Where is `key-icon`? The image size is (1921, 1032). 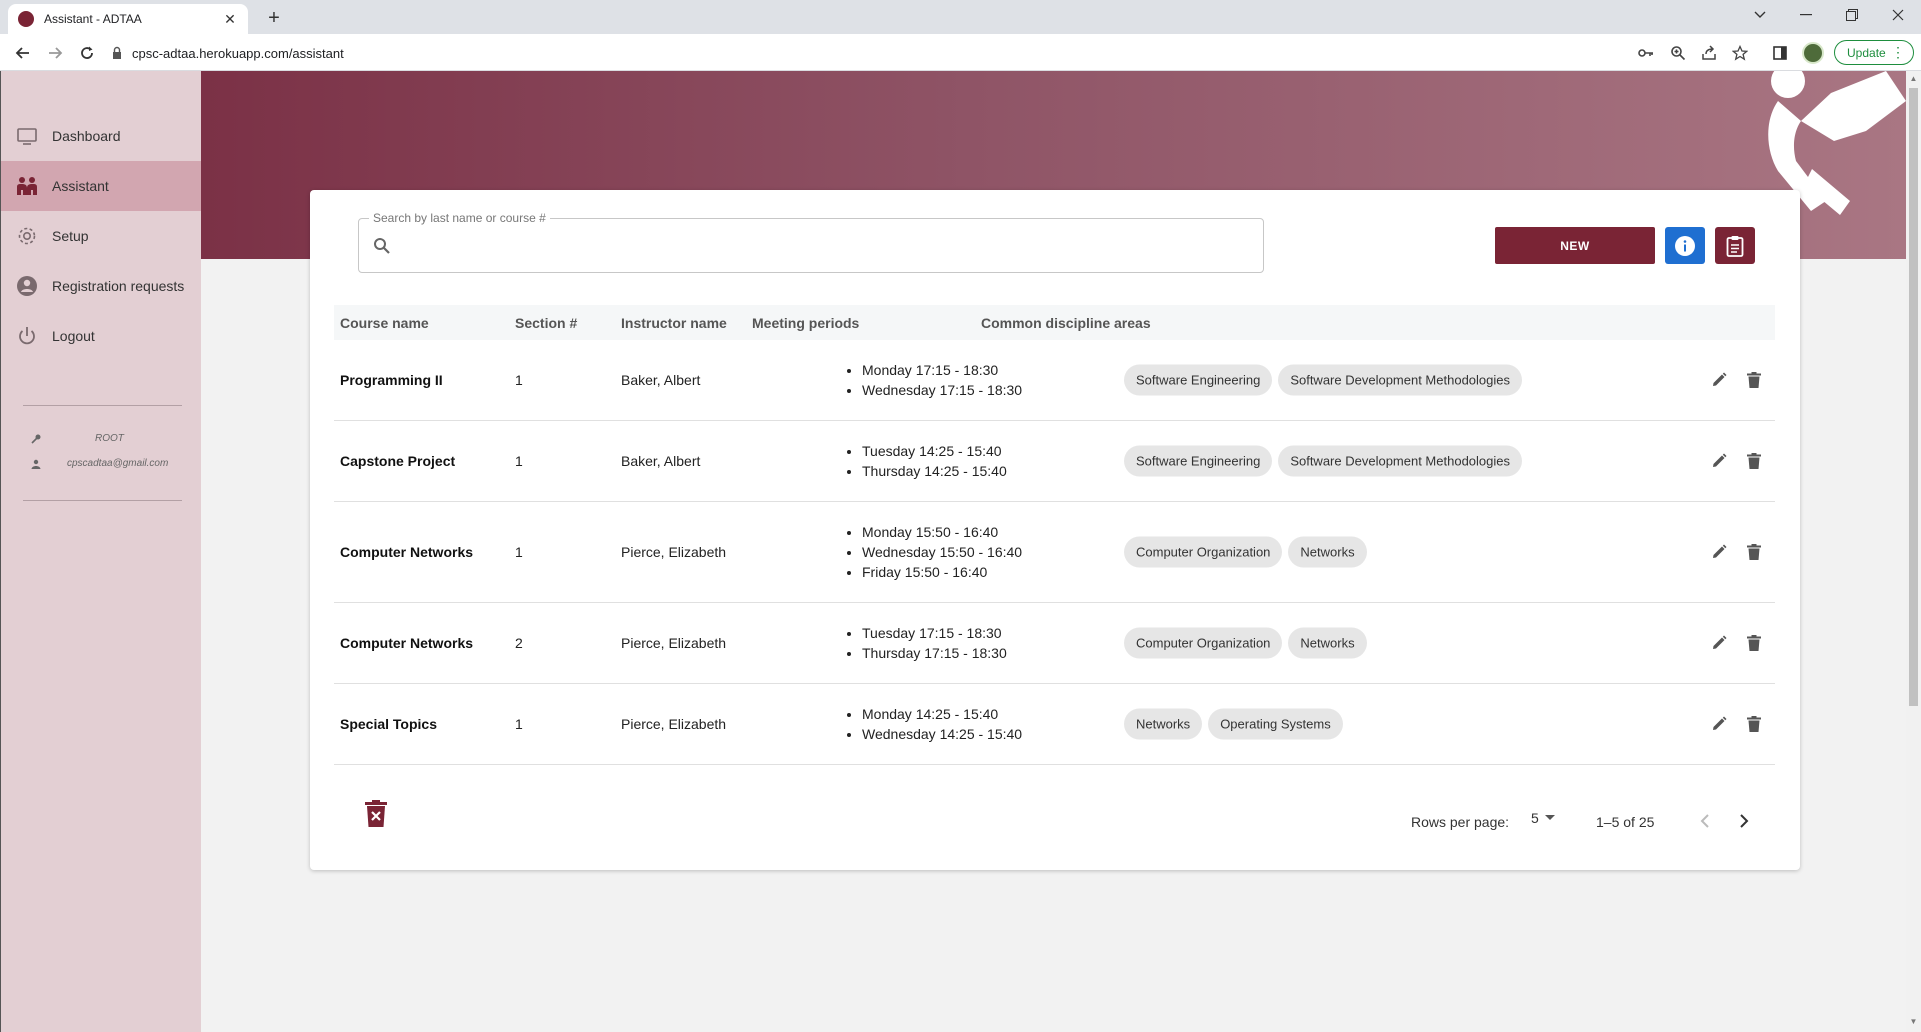 key-icon is located at coordinates (1646, 53).